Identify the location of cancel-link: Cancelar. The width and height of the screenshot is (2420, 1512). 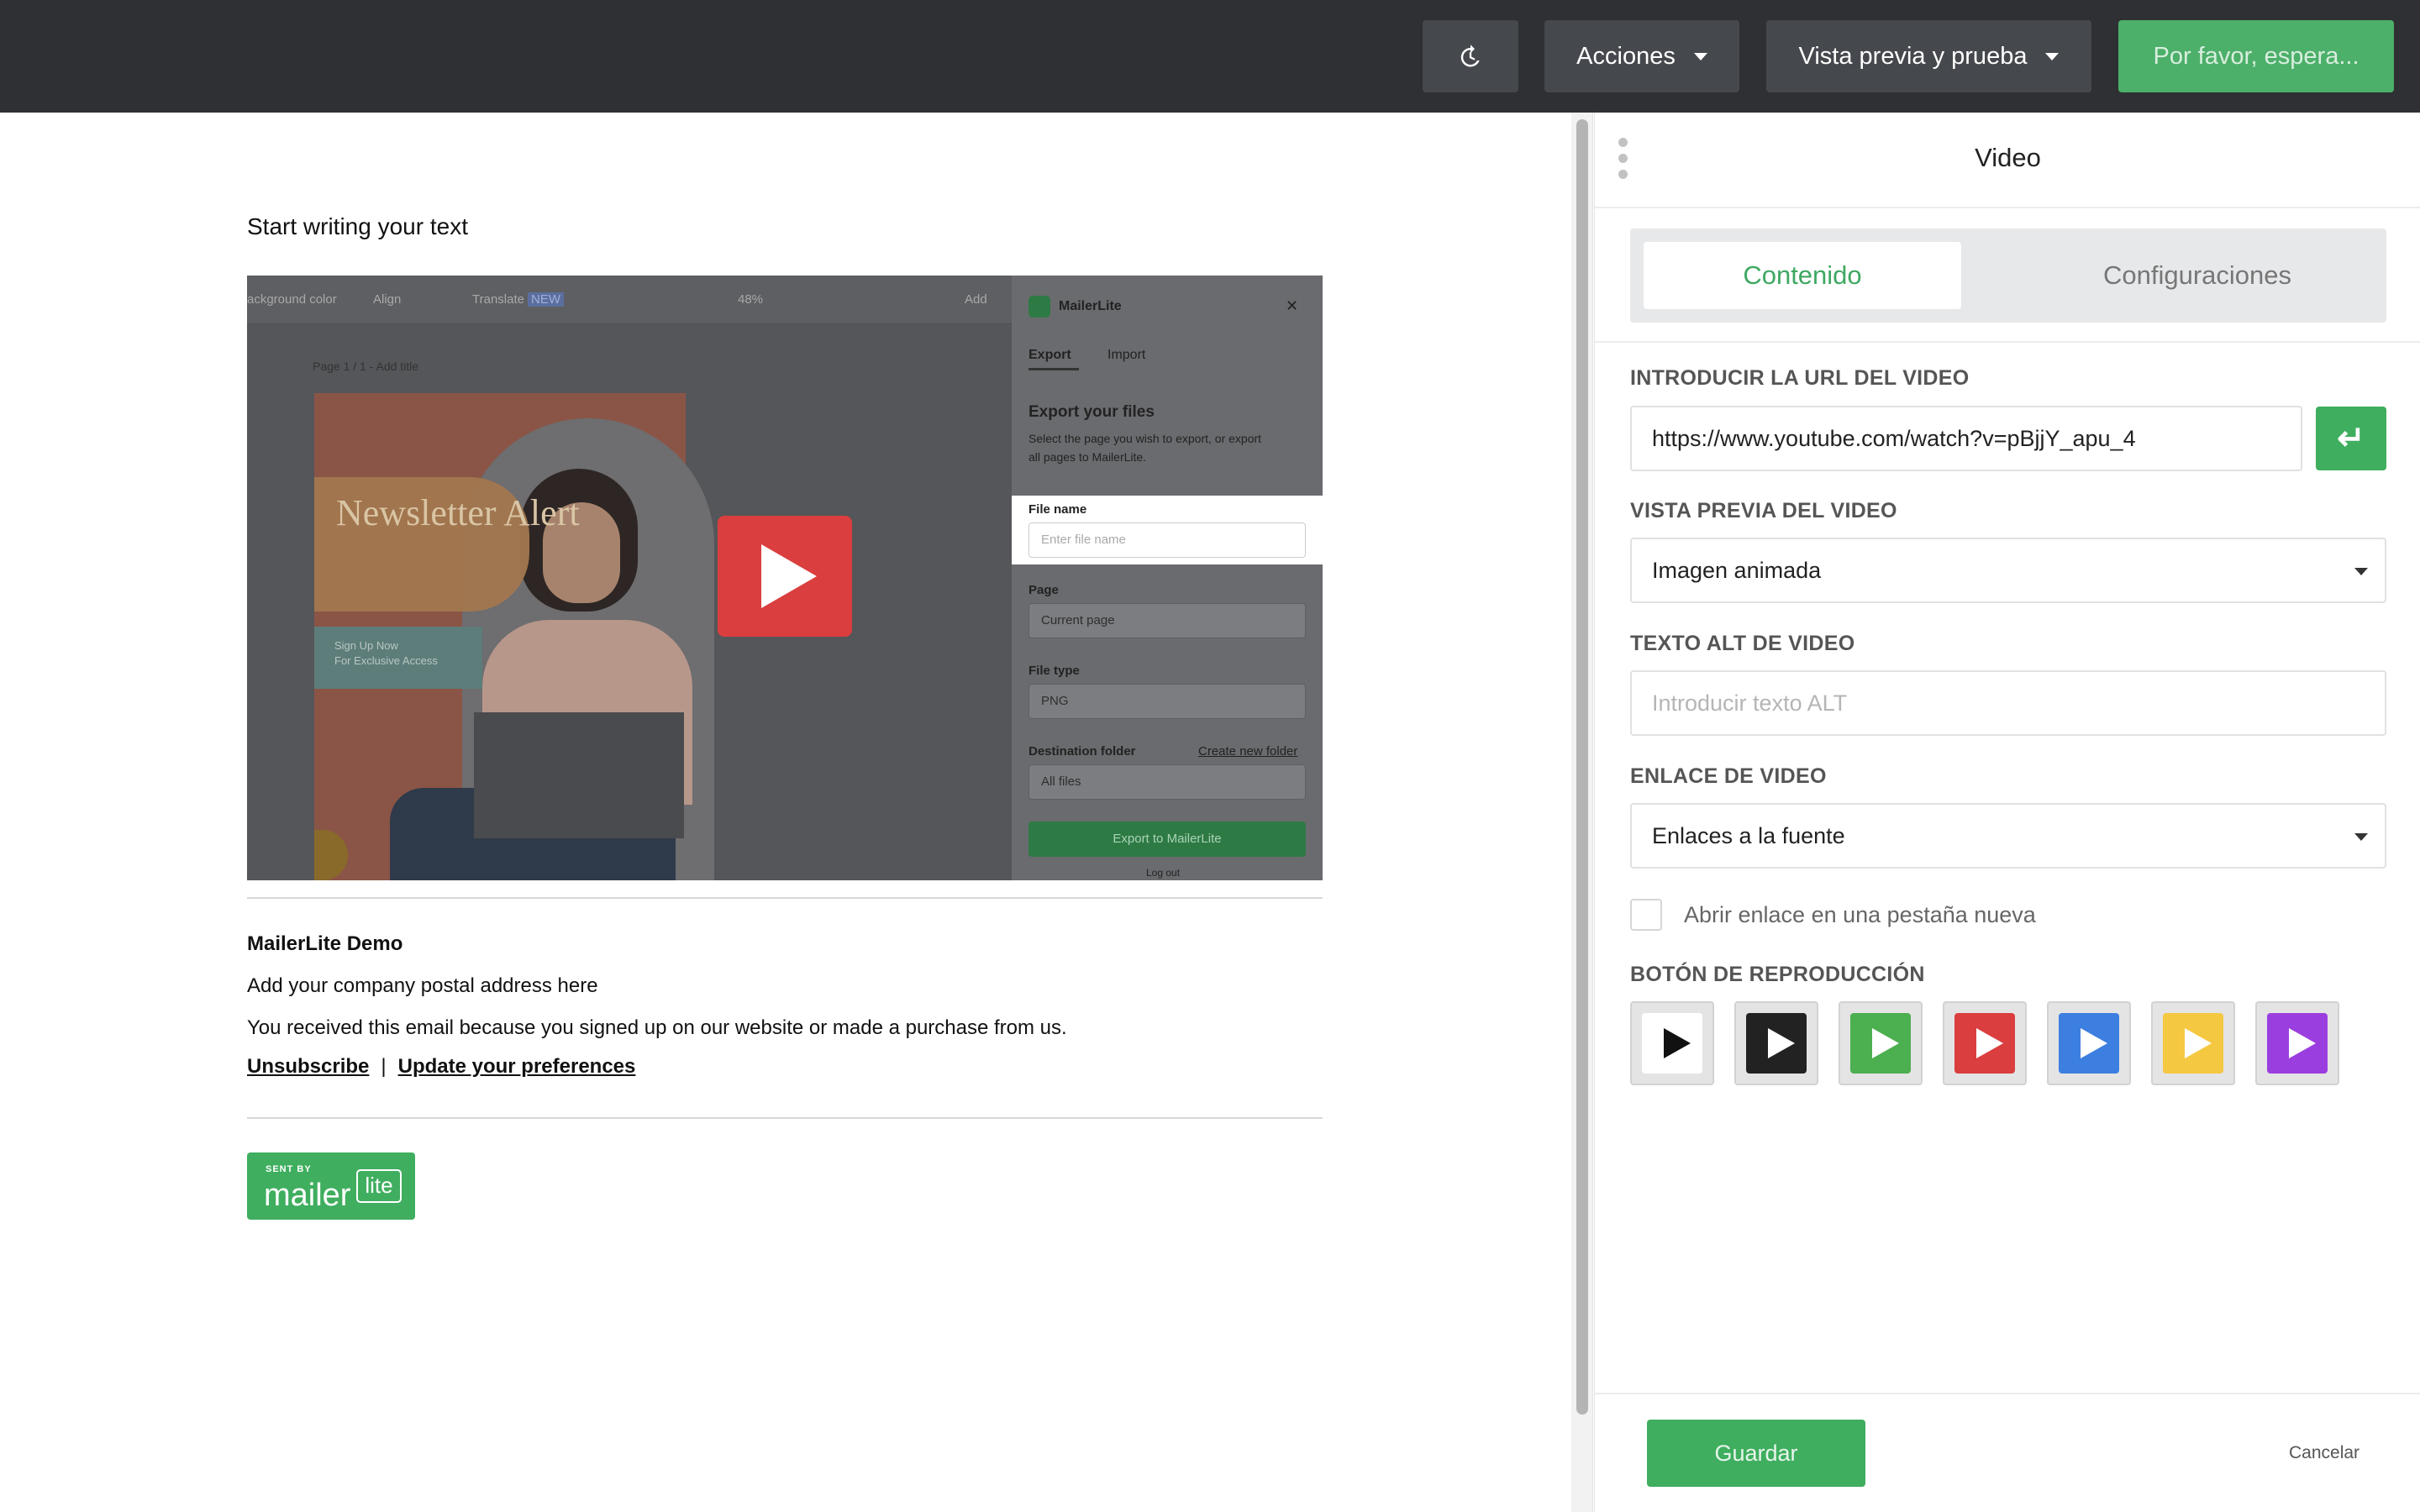
(2325, 1453).